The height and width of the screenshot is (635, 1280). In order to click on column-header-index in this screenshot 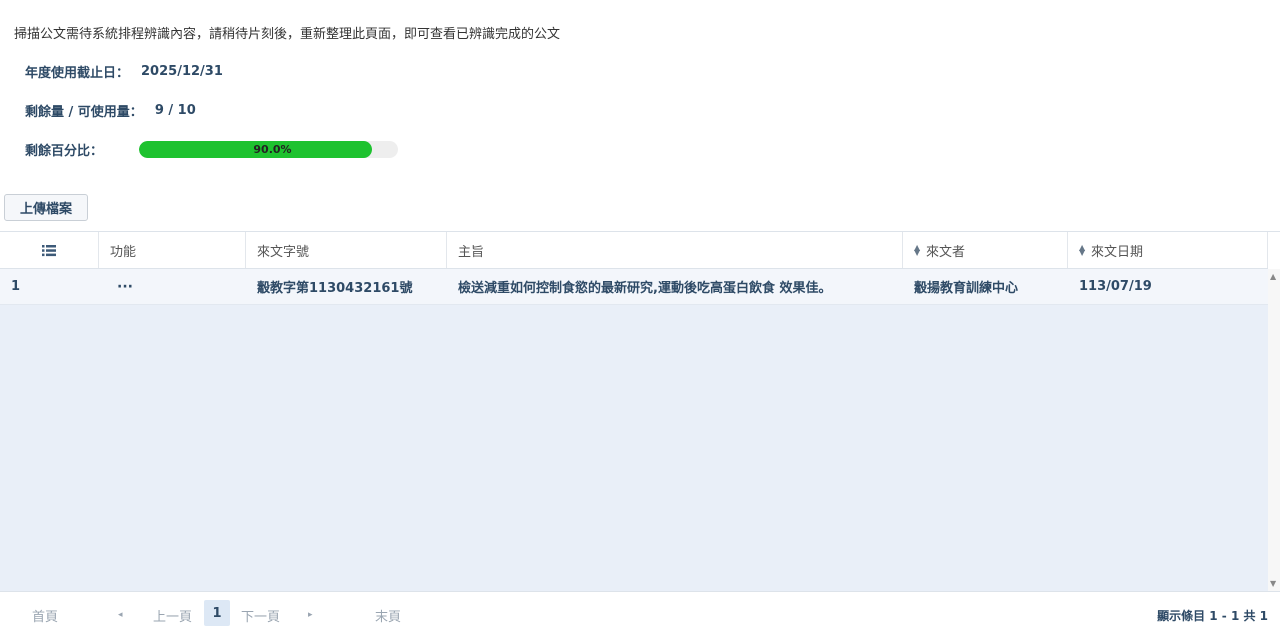, I will do `click(49, 250)`.